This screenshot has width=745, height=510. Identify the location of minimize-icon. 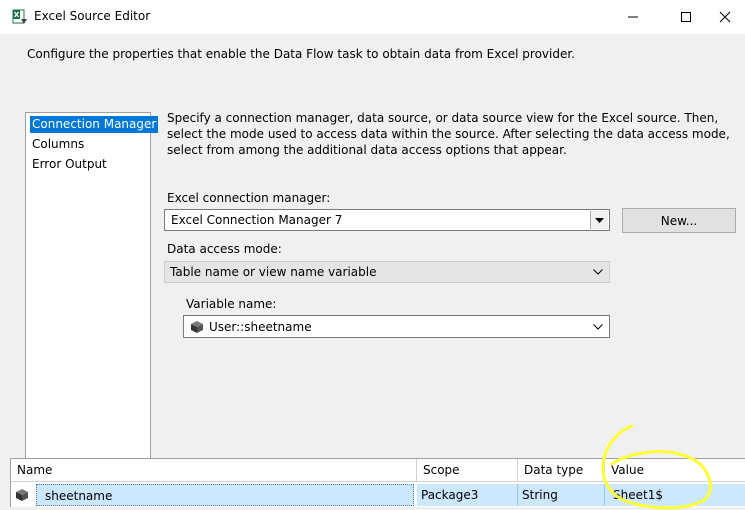
(633, 17).